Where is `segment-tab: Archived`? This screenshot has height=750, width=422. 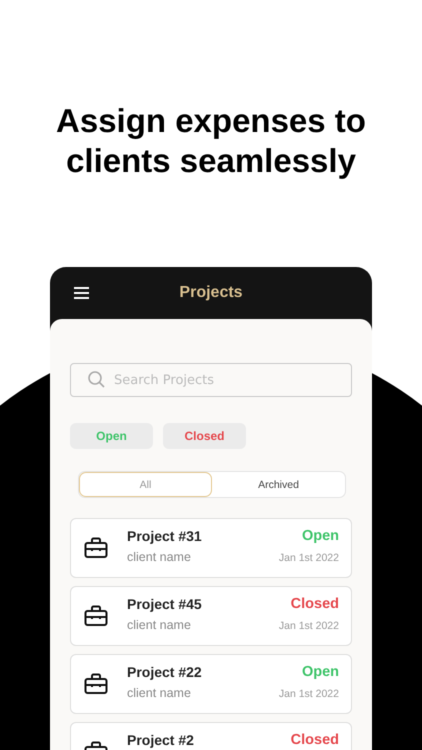 segment-tab: Archived is located at coordinates (278, 484).